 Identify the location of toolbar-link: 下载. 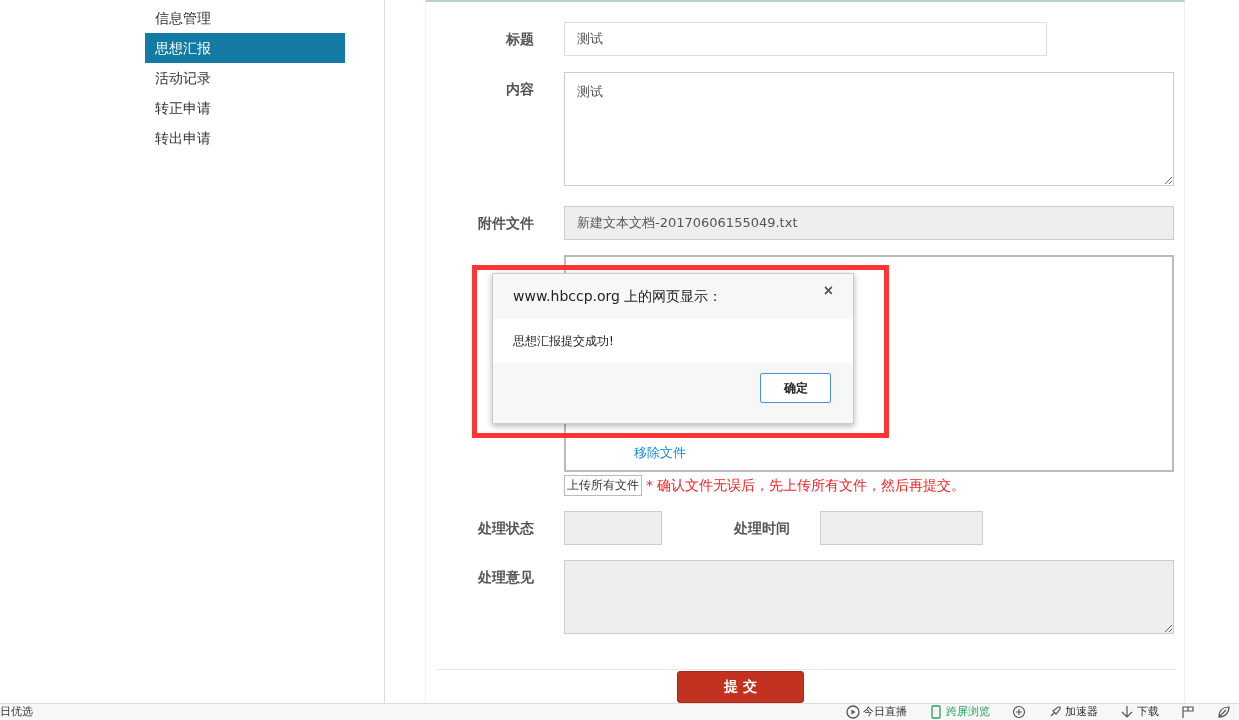
(1148, 712).